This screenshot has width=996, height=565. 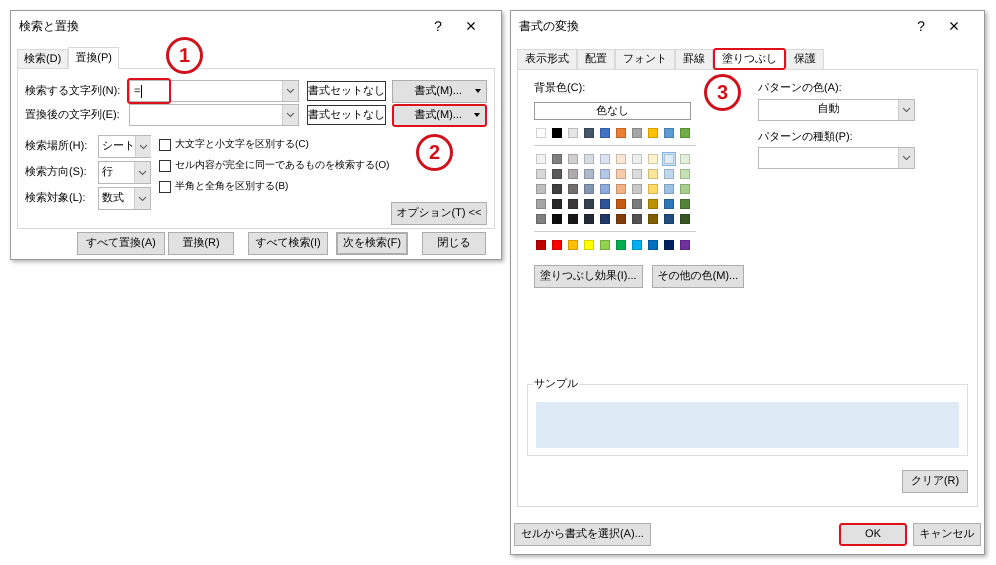 What do you see at coordinates (439, 213) in the screenshot?
I see `options-button: オプション(T) <<` at bounding box center [439, 213].